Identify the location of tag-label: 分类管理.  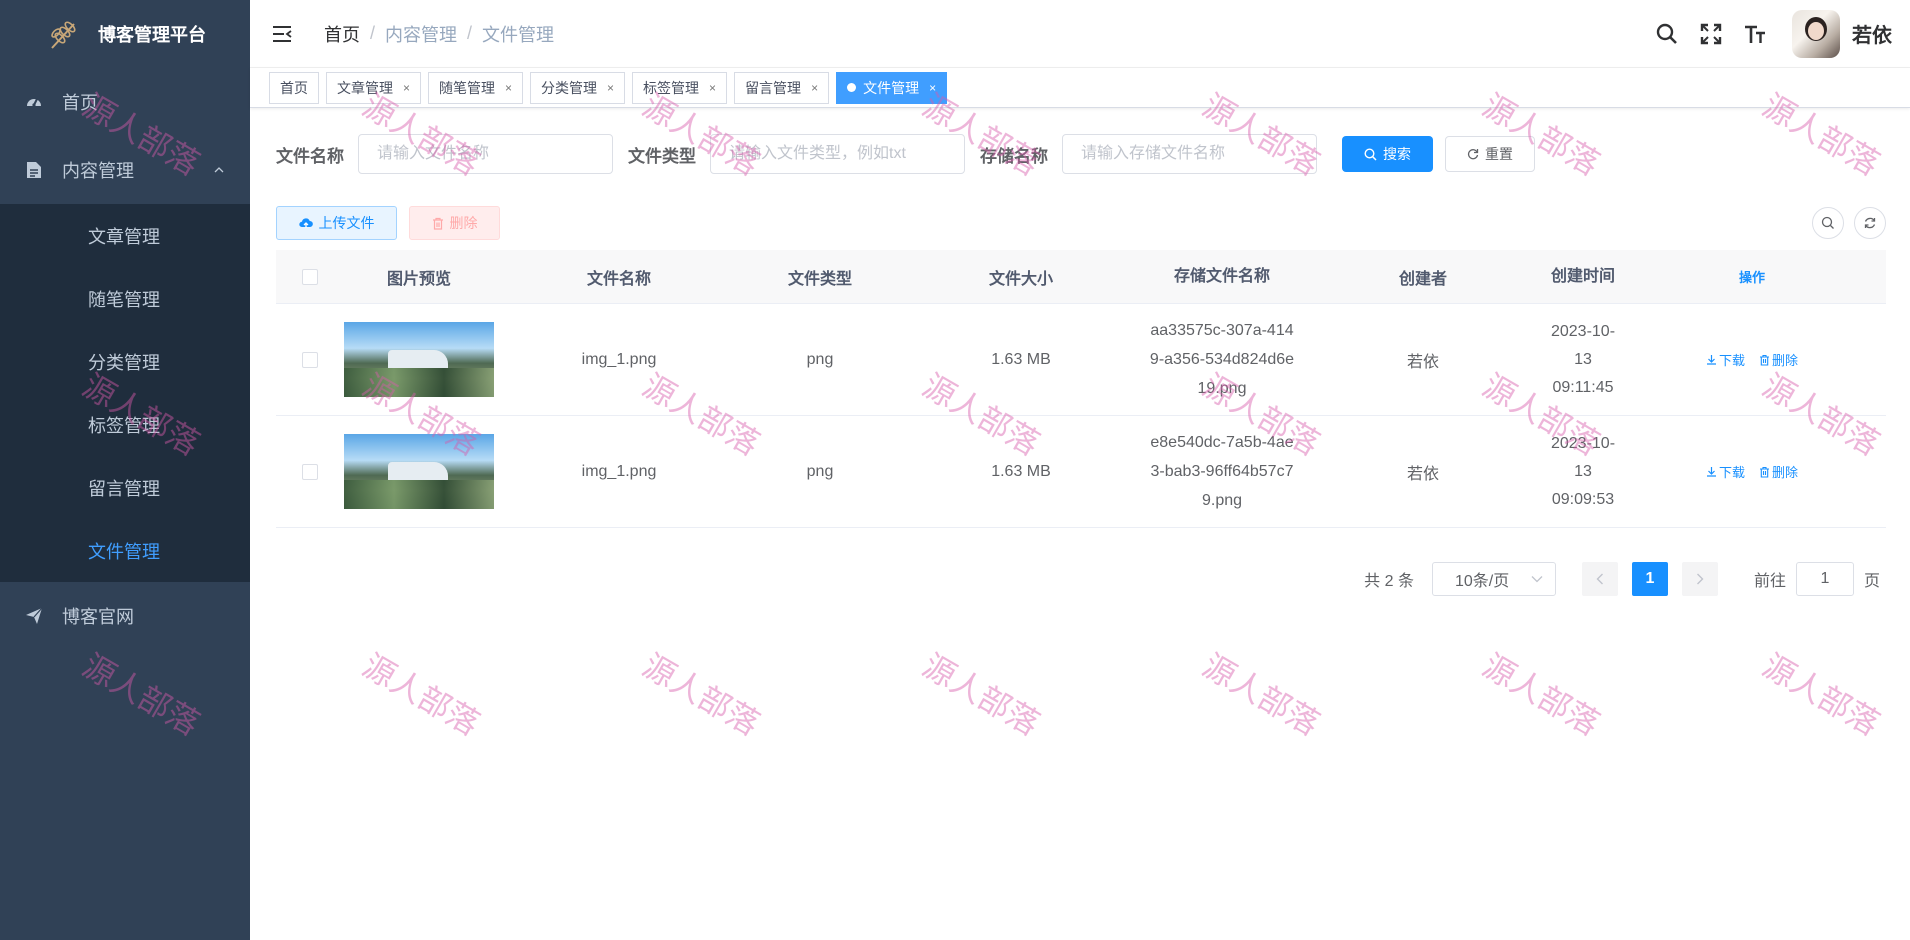
(569, 87).